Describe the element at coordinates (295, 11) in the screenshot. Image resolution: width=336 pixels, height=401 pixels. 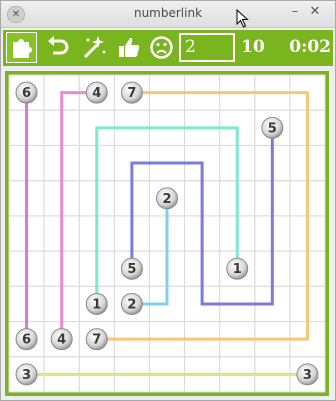
I see `minimize-button: –` at that location.